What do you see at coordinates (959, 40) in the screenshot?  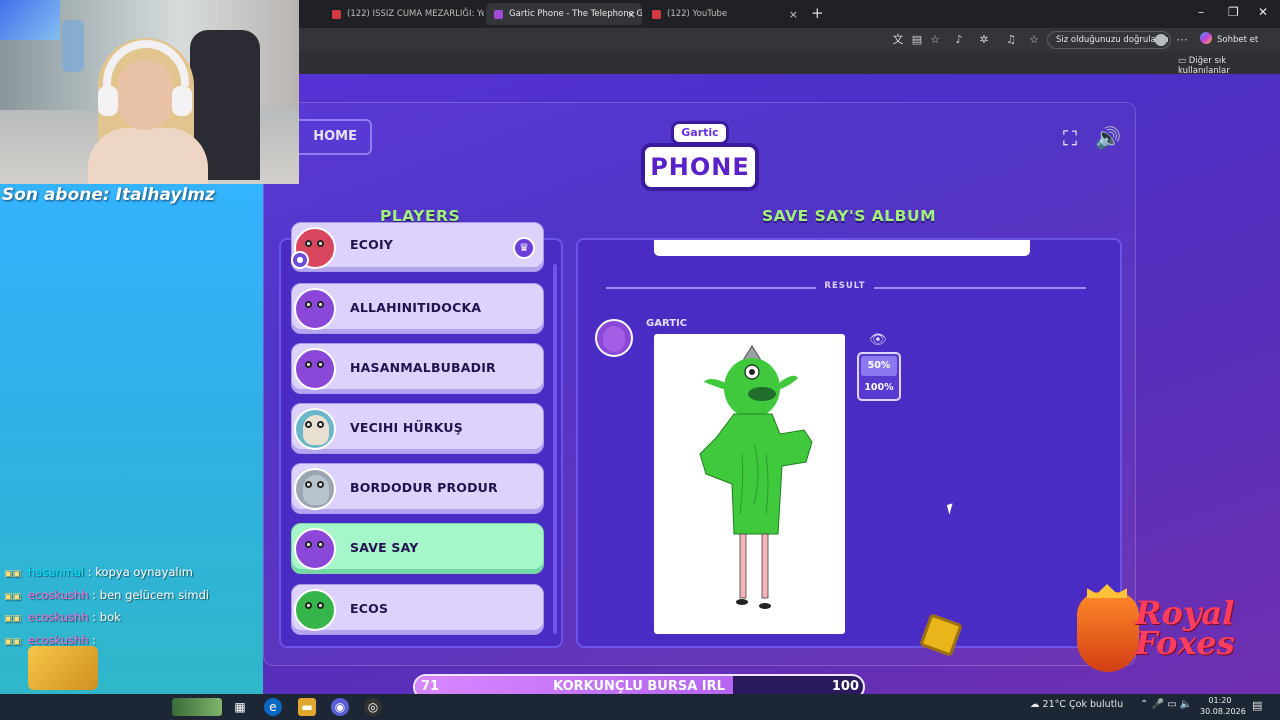 I see `read-aloud-icon: ♪` at bounding box center [959, 40].